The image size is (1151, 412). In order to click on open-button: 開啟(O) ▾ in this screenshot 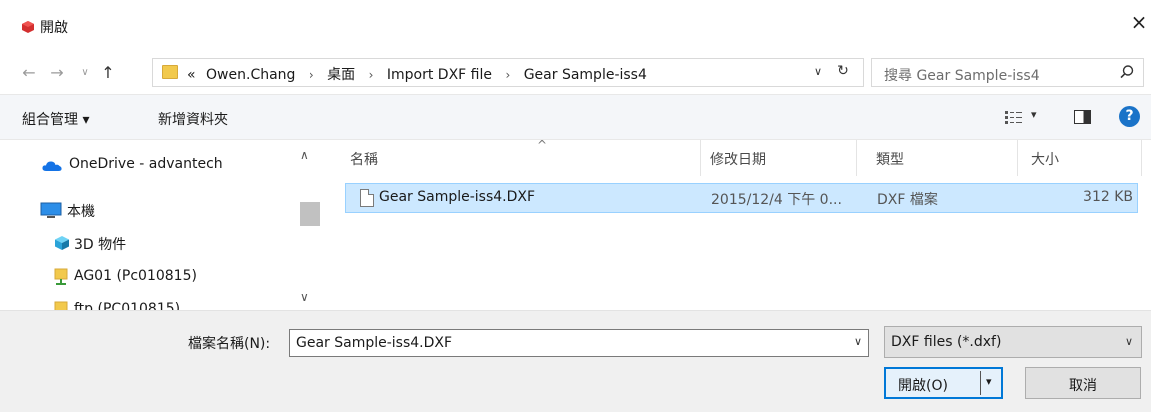, I will do `click(943, 383)`.